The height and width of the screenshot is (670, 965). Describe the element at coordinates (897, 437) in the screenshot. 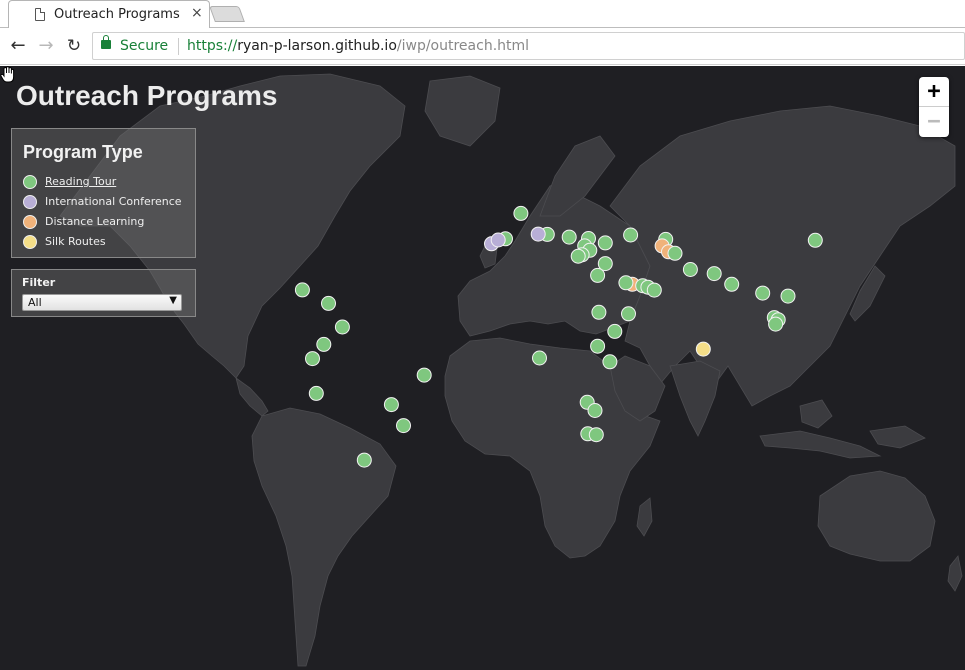

I see `new-guinea-land` at that location.